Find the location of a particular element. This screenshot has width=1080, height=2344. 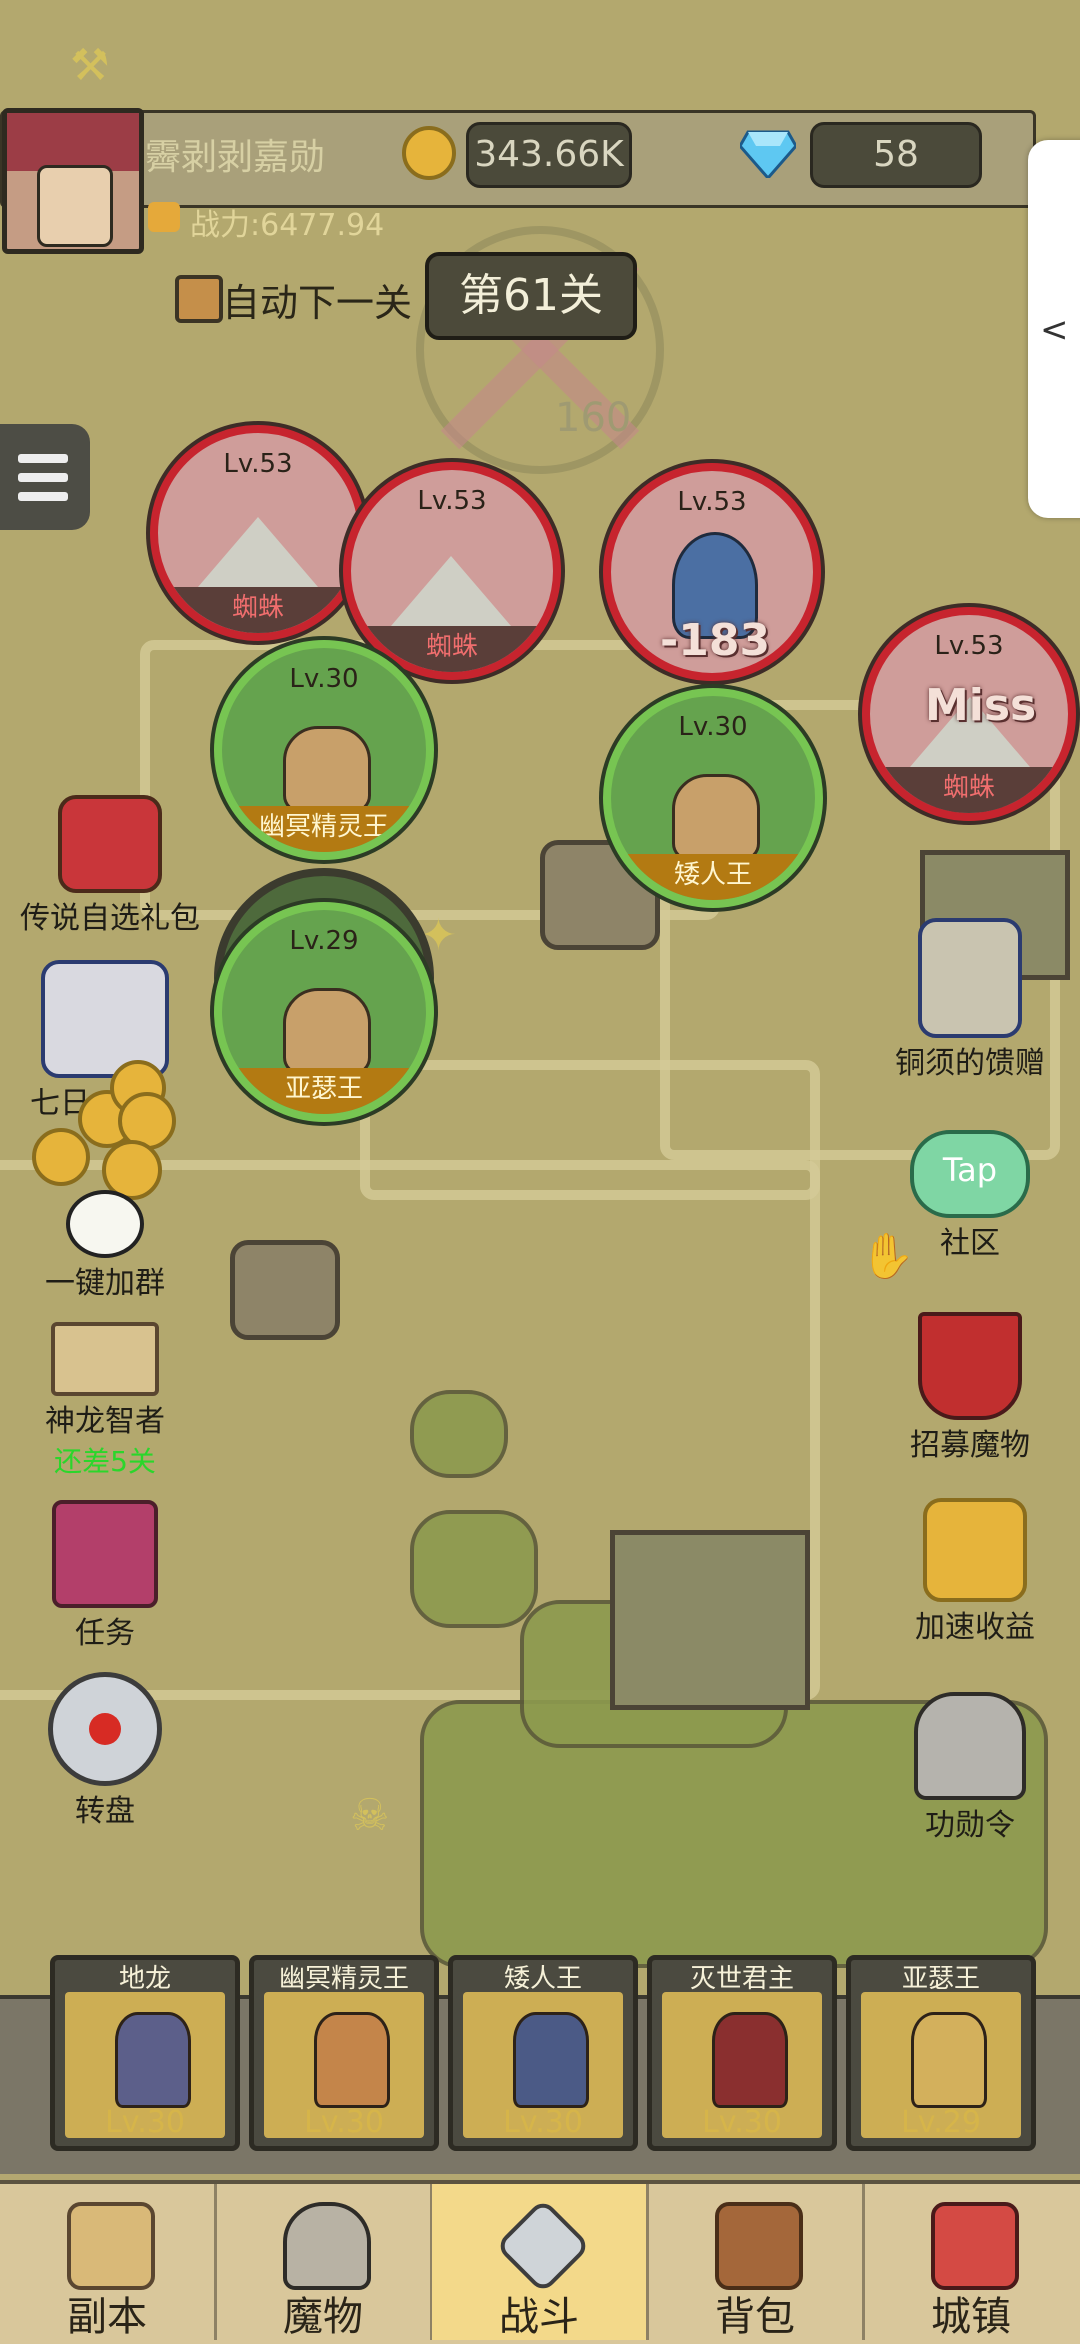

hero-slot-name: 地龙 is located at coordinates (144, 1979).